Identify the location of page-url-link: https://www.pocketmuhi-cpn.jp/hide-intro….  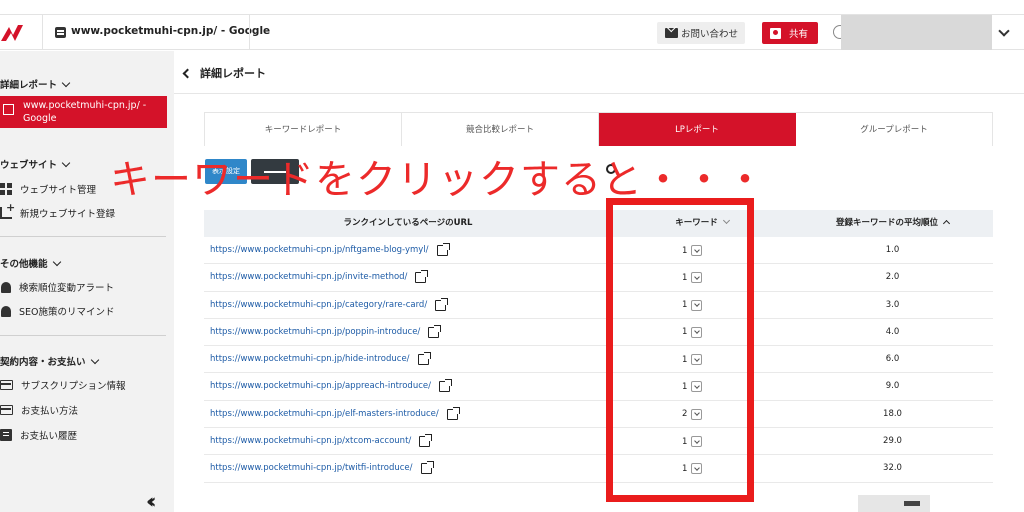
(310, 359).